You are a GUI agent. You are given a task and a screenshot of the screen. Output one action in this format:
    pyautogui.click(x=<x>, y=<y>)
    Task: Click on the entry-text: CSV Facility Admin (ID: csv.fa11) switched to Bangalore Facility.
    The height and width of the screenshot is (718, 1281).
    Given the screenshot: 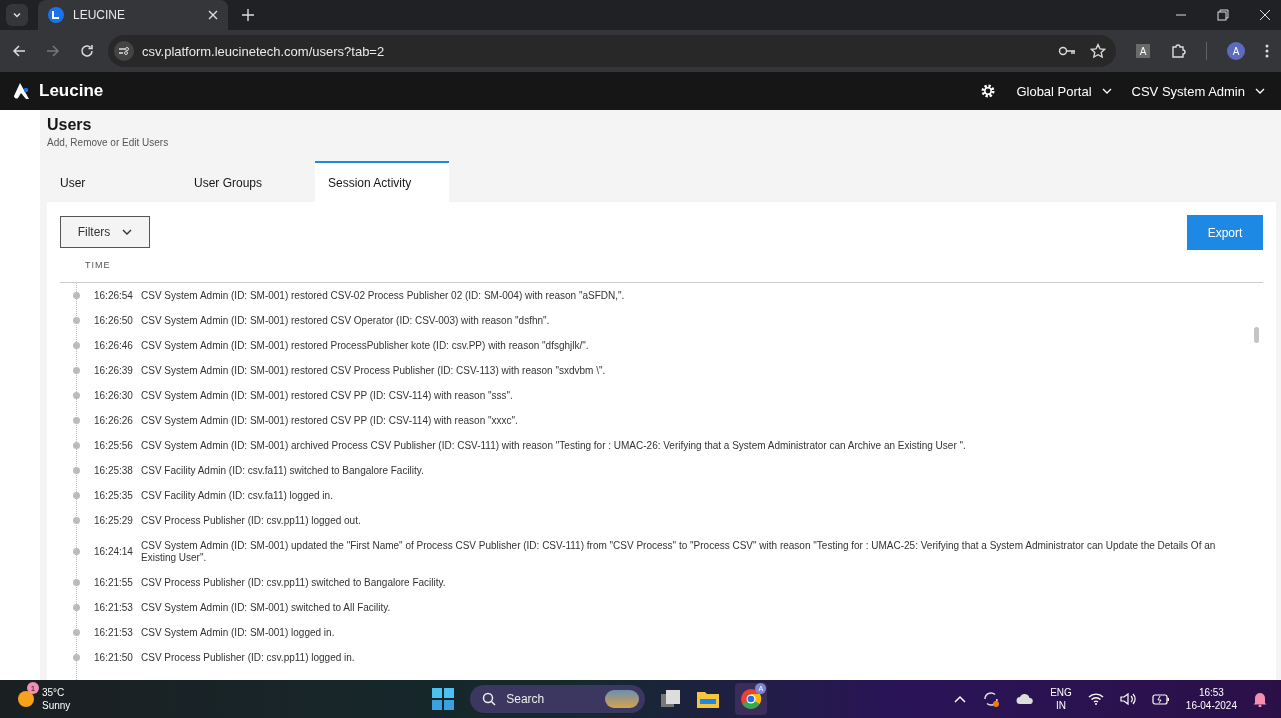 What is the action you would take?
    pyautogui.click(x=283, y=470)
    